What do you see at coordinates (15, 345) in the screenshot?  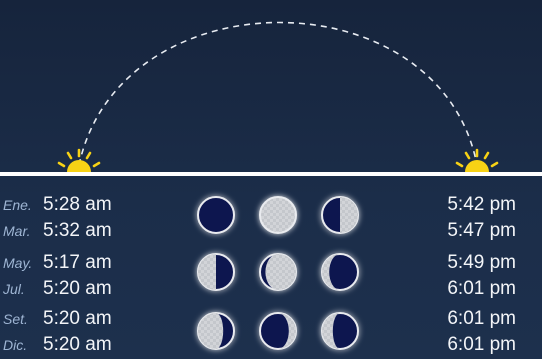 I see `month-label: Dic.` at bounding box center [15, 345].